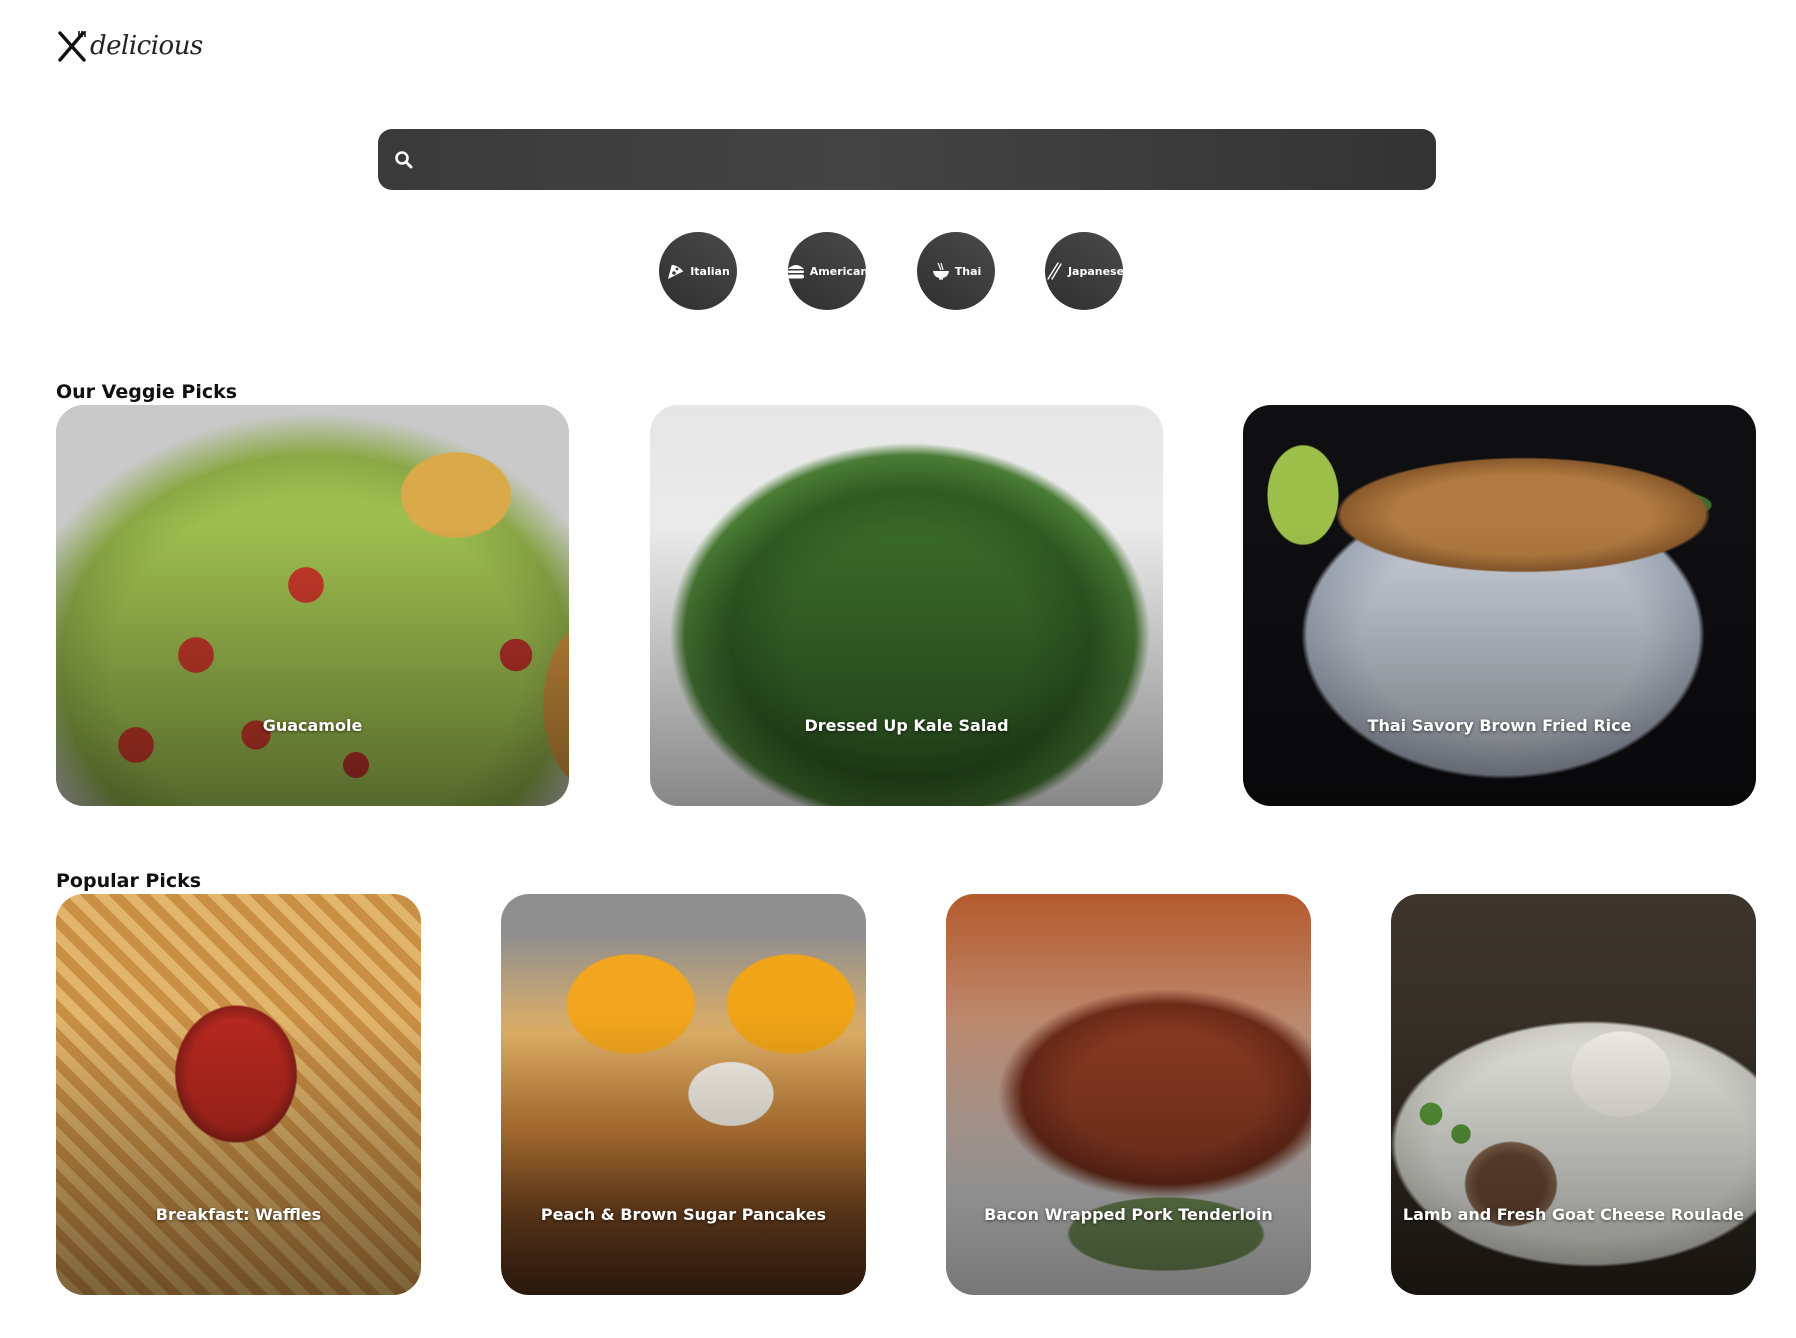 Image resolution: width=1796 pixels, height=1338 pixels. What do you see at coordinates (72, 46) in the screenshot?
I see `fork-knife-icon` at bounding box center [72, 46].